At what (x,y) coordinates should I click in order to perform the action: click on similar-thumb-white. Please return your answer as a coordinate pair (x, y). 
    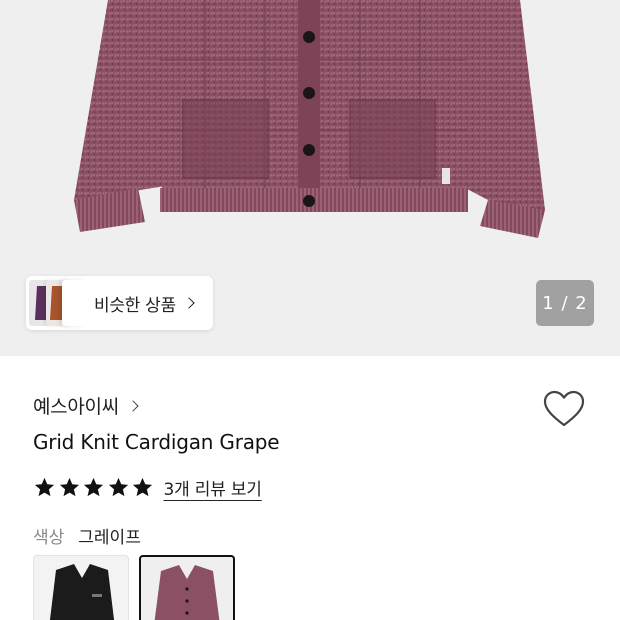
    Looking at the image, I should click on (74, 303).